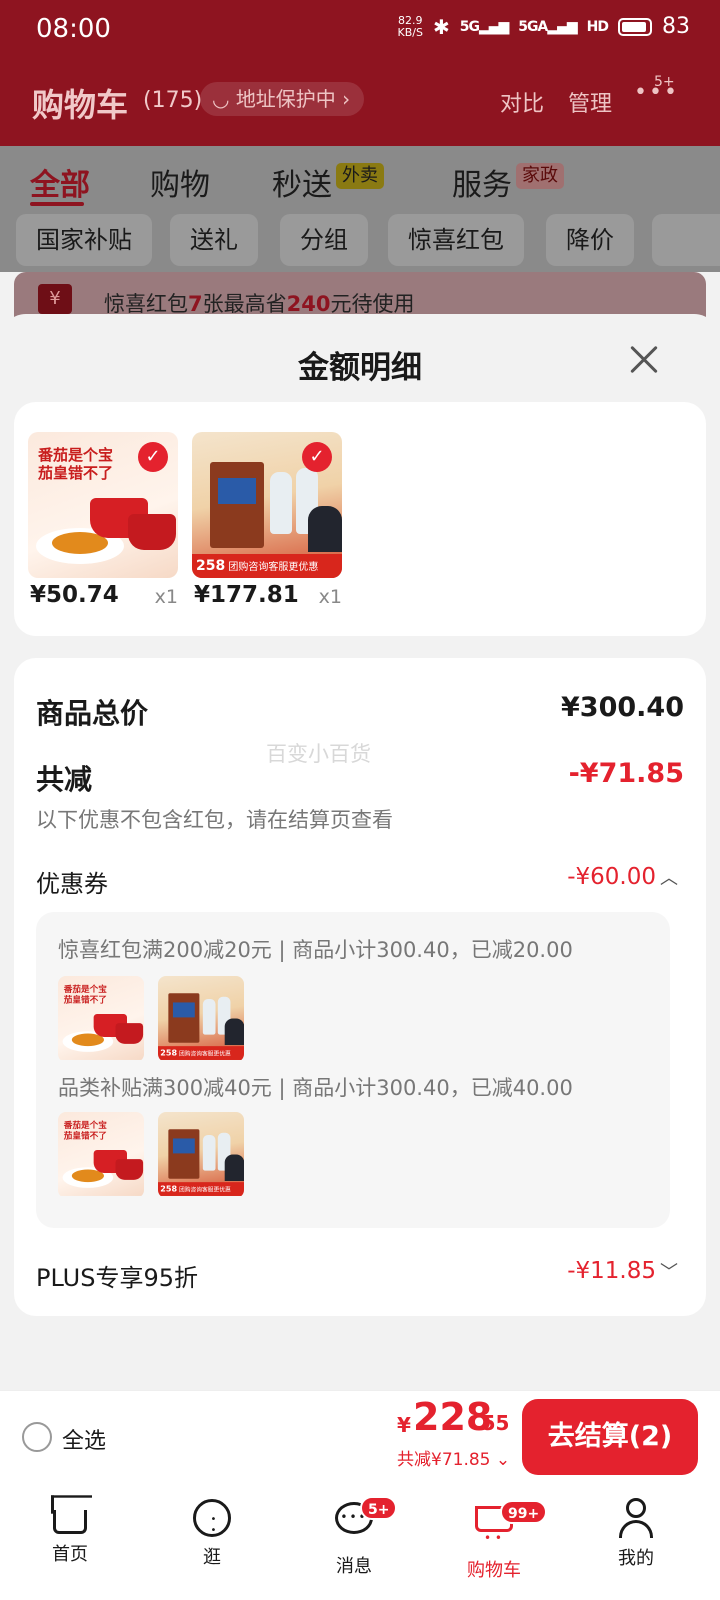 The height and width of the screenshot is (1600, 720). Describe the element at coordinates (379, 1508) in the screenshot. I see `messages-badge: 5+` at that location.